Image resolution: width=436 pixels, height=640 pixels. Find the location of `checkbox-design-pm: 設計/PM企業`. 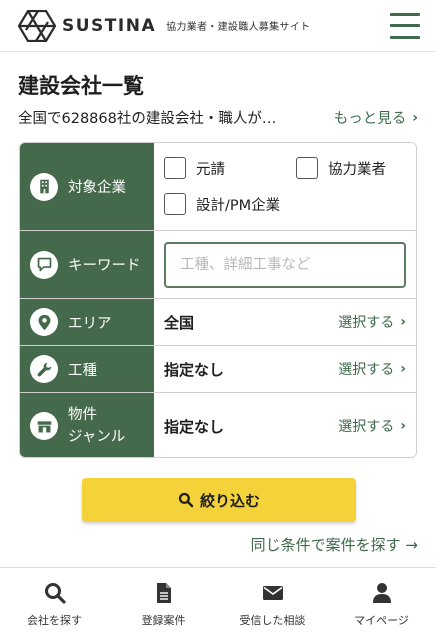

checkbox-design-pm: 設計/PM企業 is located at coordinates (222, 204).